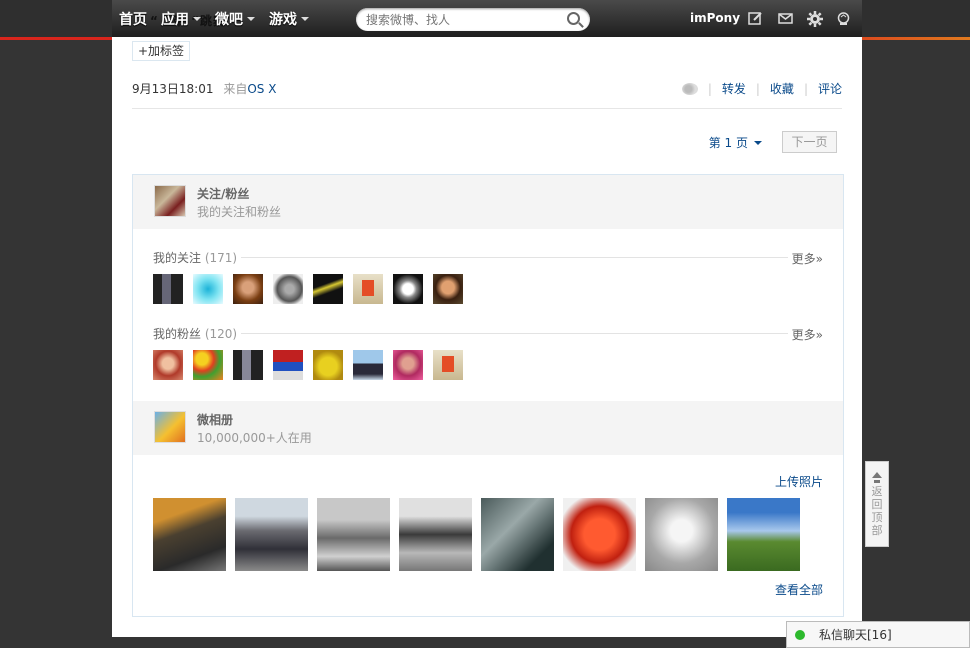 This screenshot has height=648, width=970. I want to click on following-avatars, so click(313, 289).